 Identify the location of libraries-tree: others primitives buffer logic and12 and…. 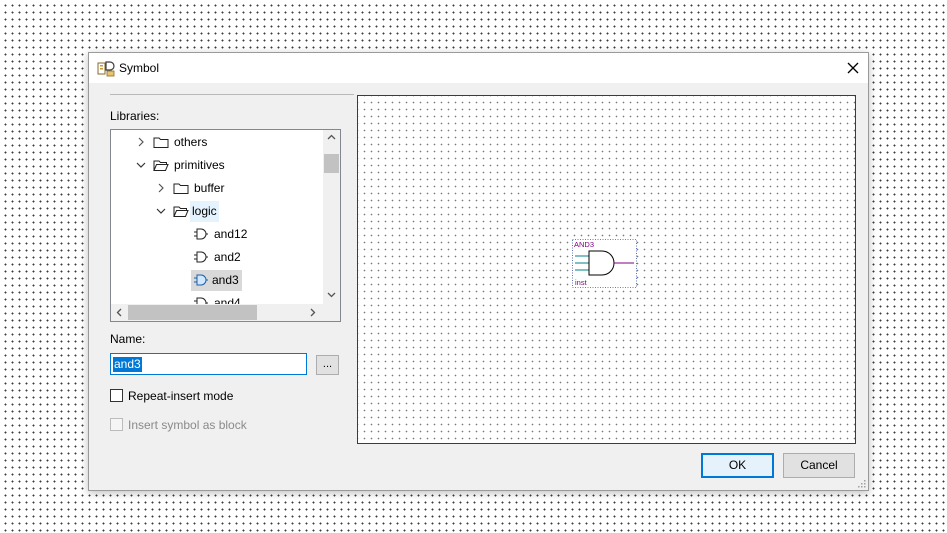
(225, 225).